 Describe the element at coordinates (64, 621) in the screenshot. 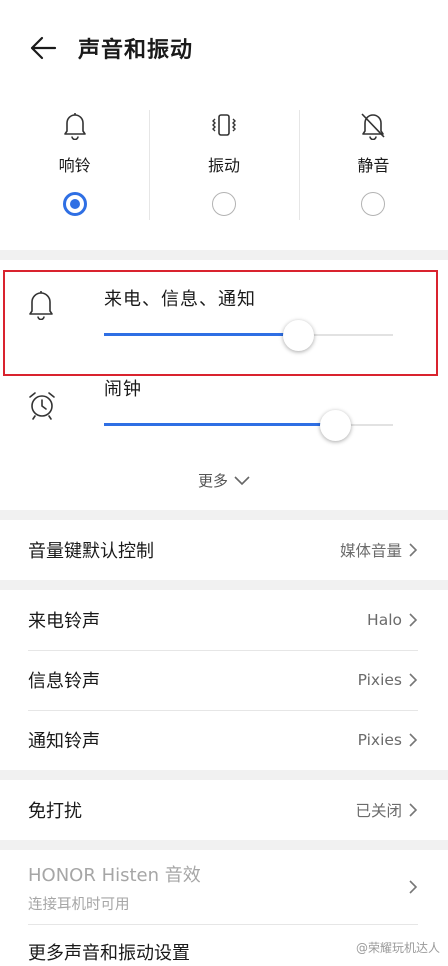

I see `incoming-ringtone-label: 来电铃声` at that location.